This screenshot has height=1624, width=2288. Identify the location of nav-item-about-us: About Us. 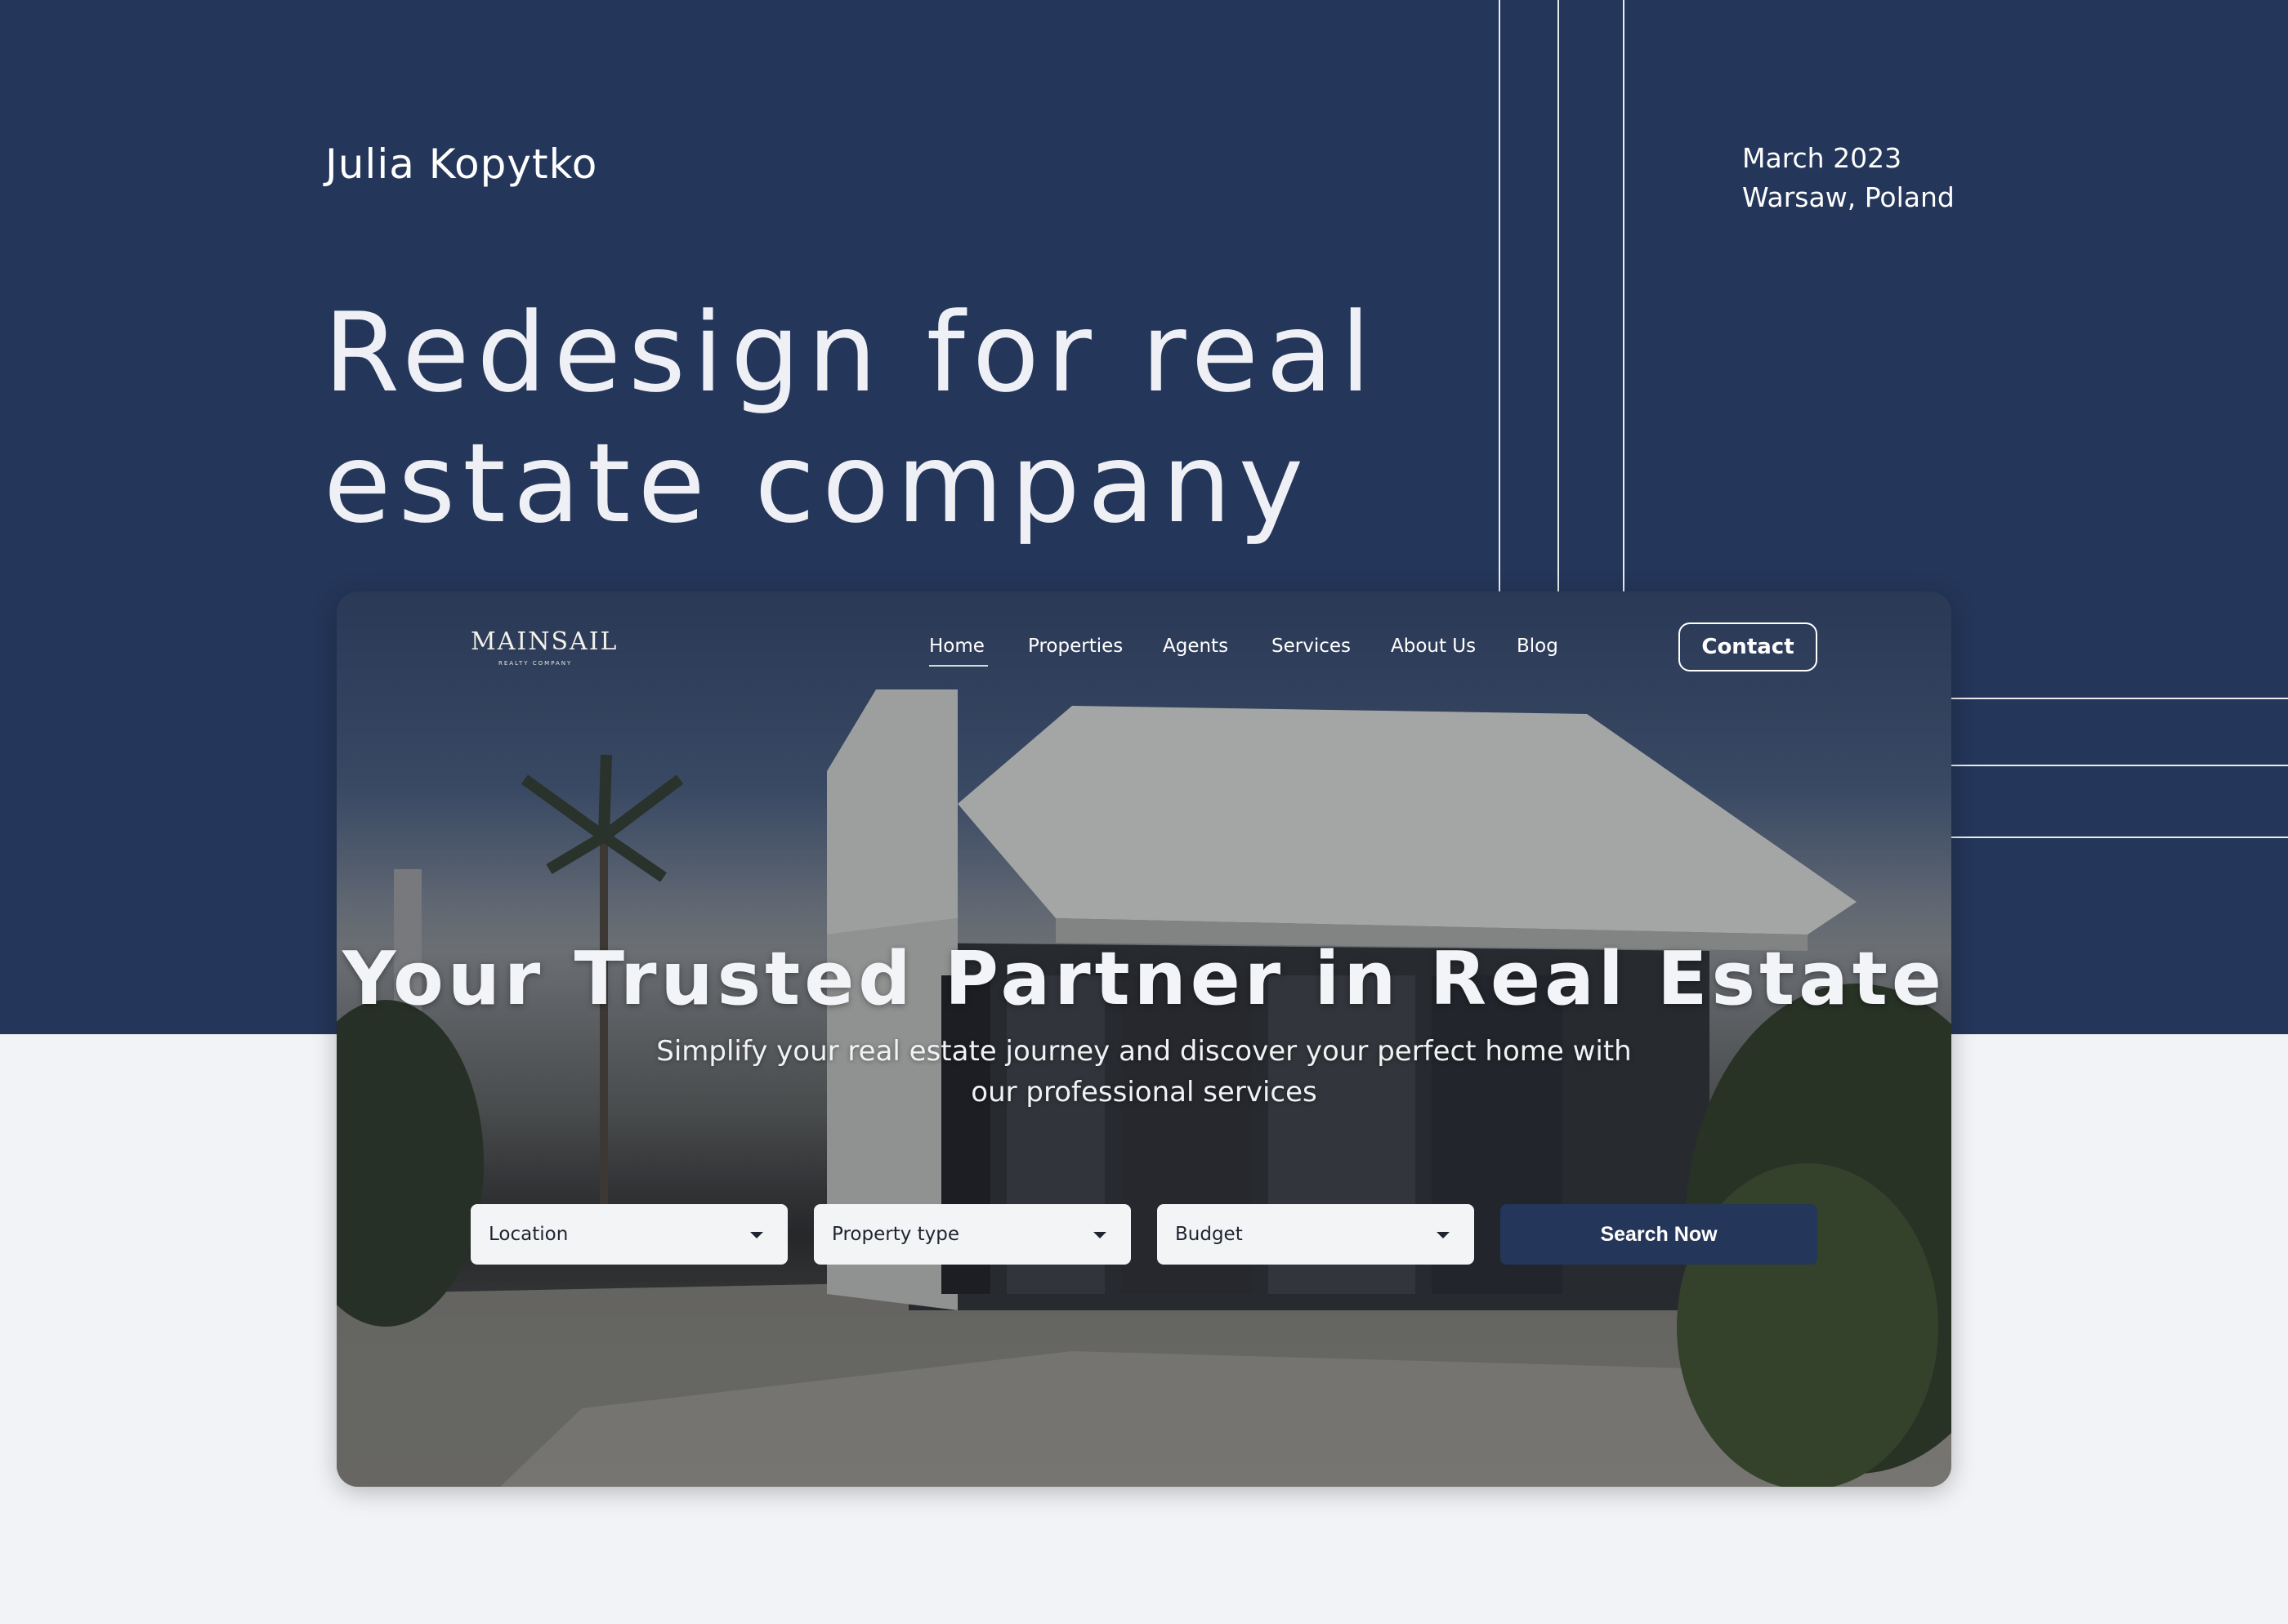
(1433, 646).